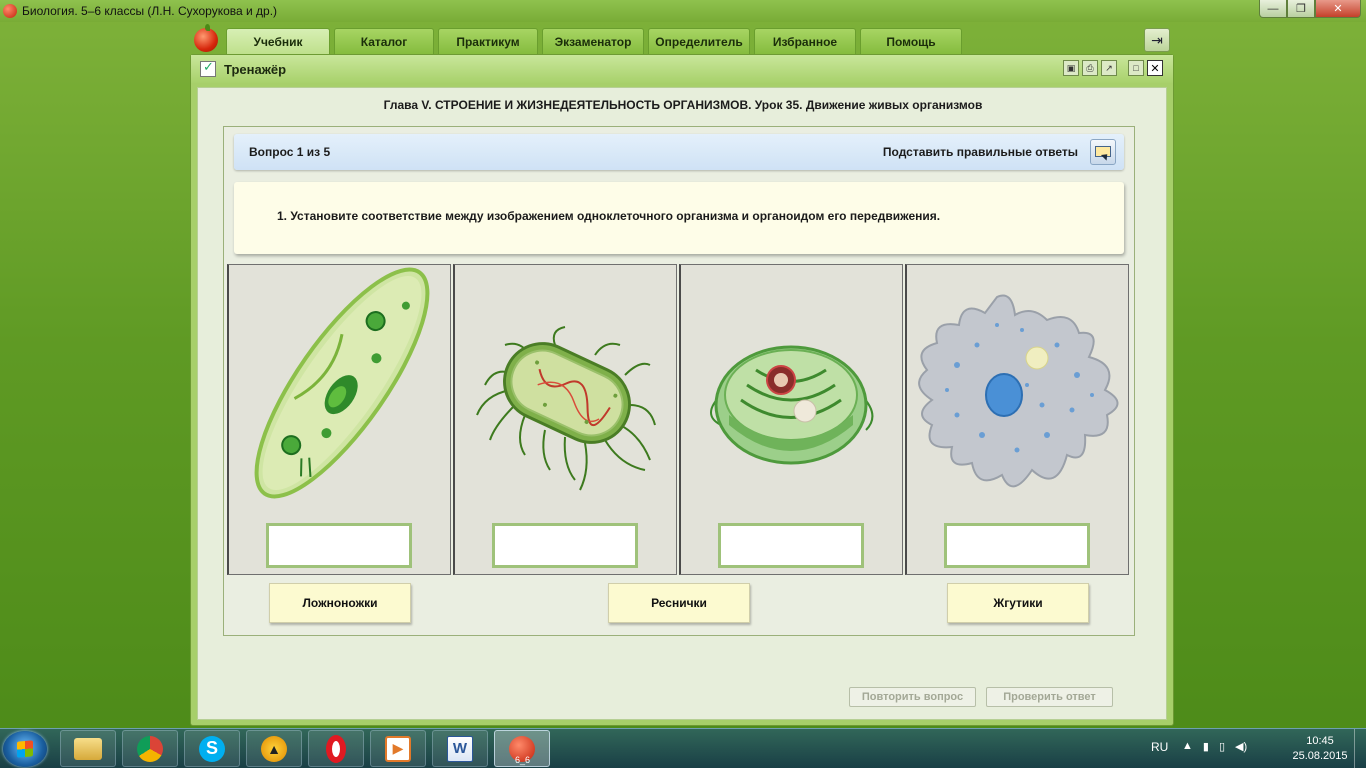 The width and height of the screenshot is (1366, 768). Describe the element at coordinates (1273, 9) in the screenshot. I see `minimize-button: —` at that location.